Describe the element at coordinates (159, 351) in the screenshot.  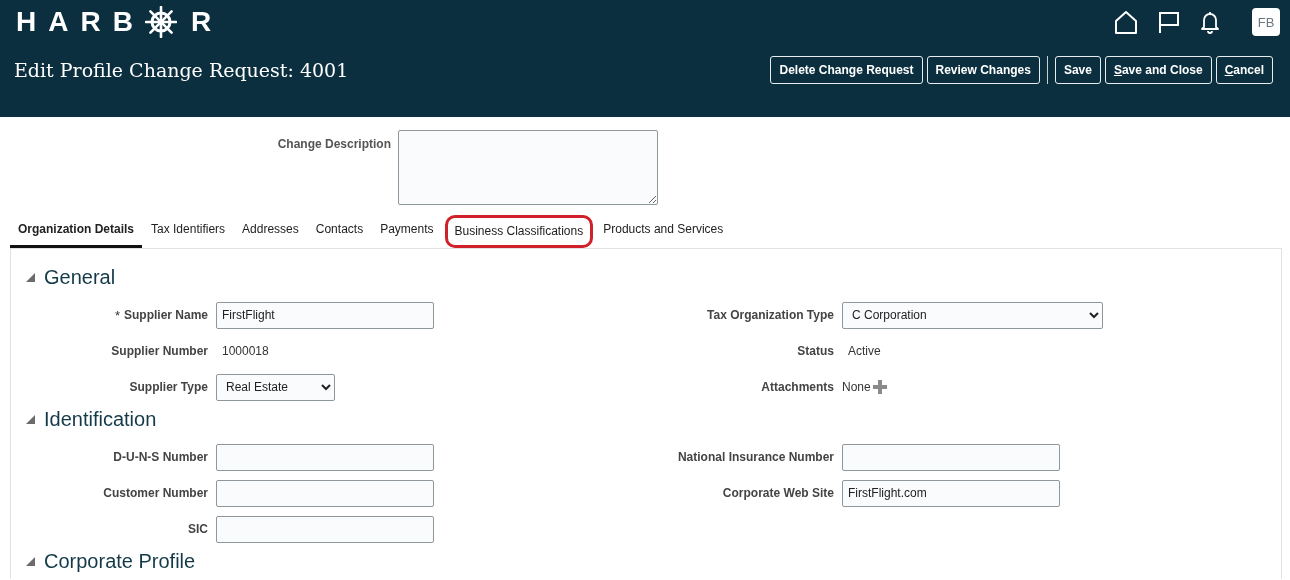
I see `field-label: Supplier Number` at that location.